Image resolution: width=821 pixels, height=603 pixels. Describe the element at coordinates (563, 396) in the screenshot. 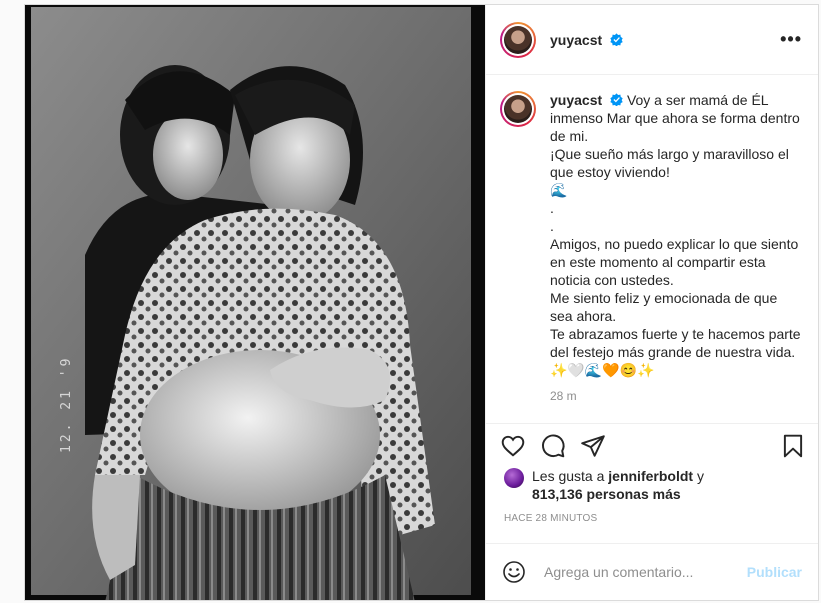

I see `caption-time: 28 m` at that location.